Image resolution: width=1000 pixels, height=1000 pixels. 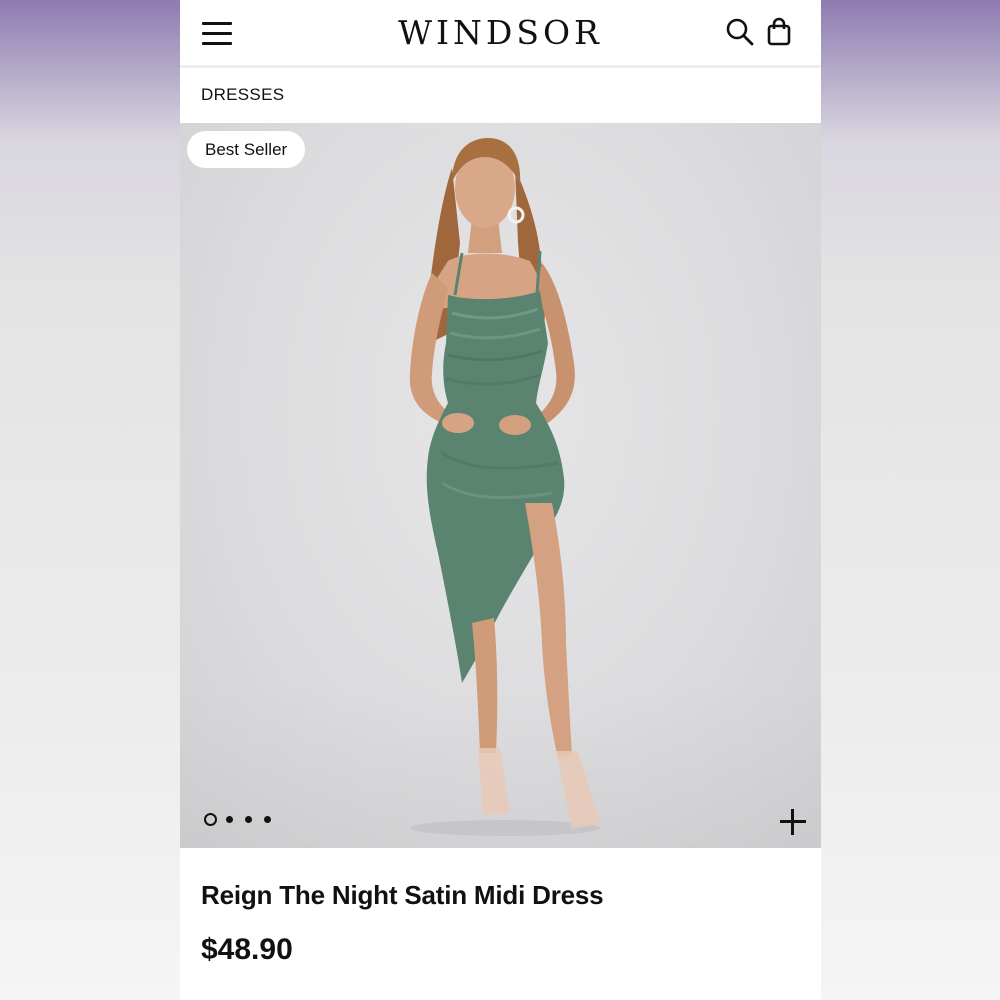 I want to click on product-title: Reign The Night Satin Midi Dress, so click(x=402, y=895).